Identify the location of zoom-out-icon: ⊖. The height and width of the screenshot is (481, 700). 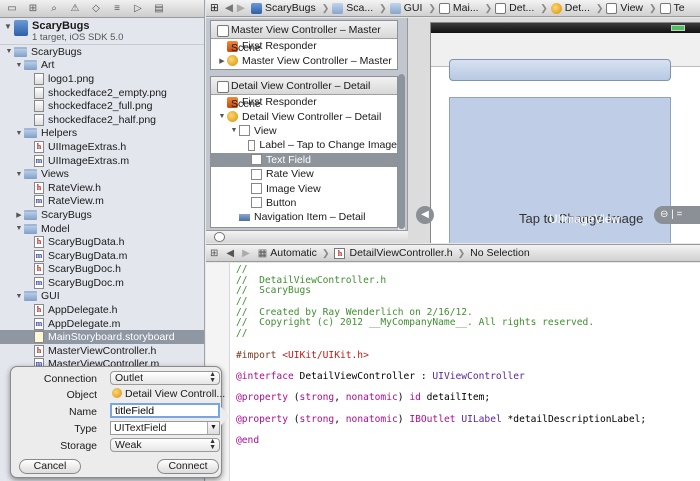
(664, 214).